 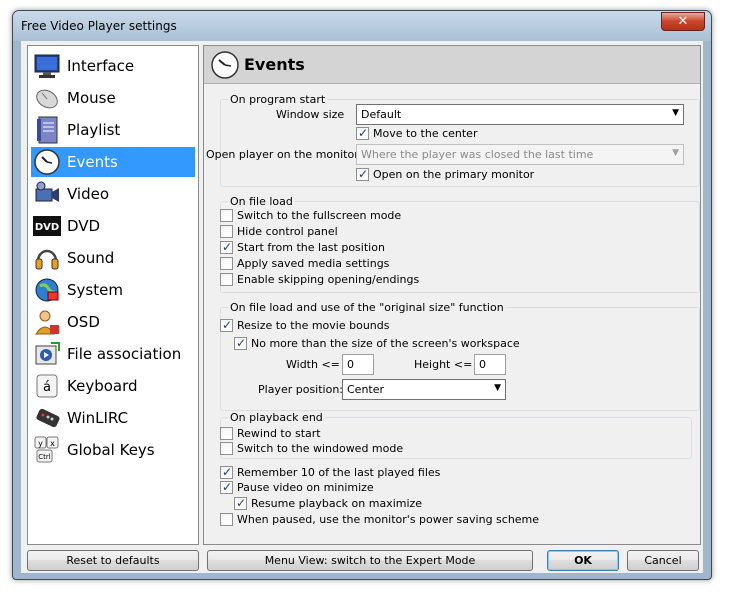 What do you see at coordinates (44, 457) in the screenshot?
I see `svg-text: Ctrl` at bounding box center [44, 457].